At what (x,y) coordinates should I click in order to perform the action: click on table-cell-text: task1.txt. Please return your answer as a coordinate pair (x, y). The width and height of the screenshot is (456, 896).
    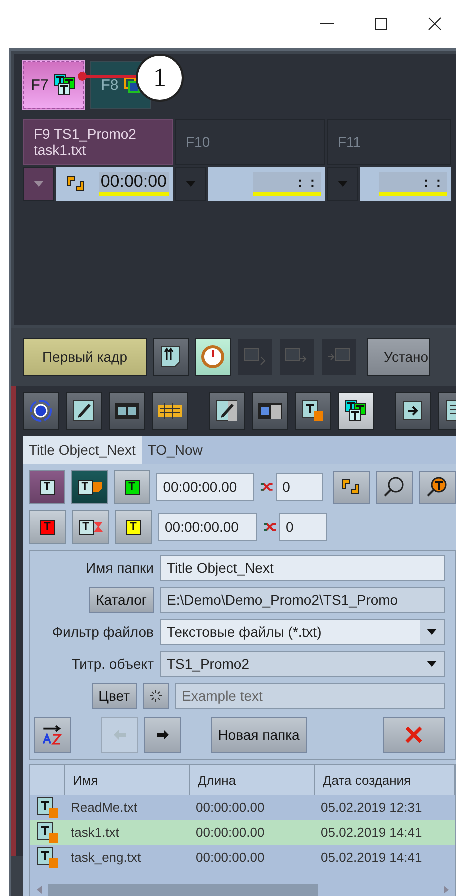
    Looking at the image, I should click on (95, 832).